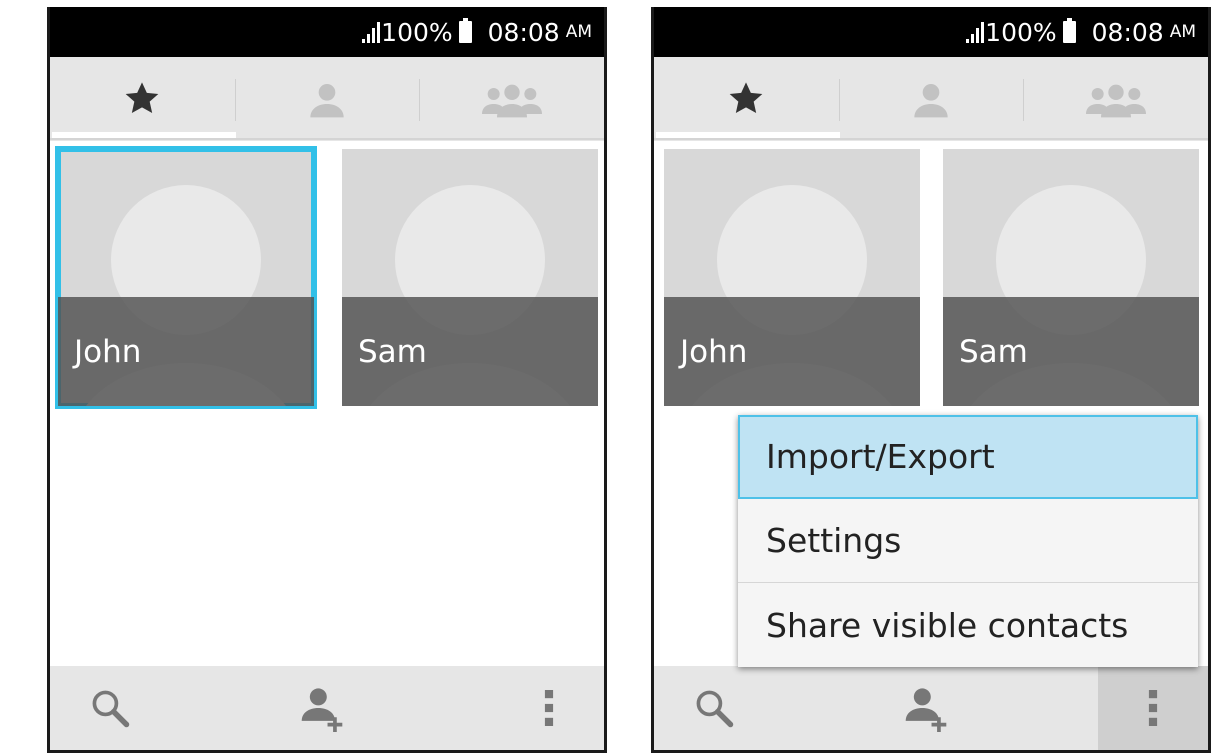  Describe the element at coordinates (968, 625) in the screenshot. I see `menu-item-share-visible-contacts: Share visible contacts` at that location.